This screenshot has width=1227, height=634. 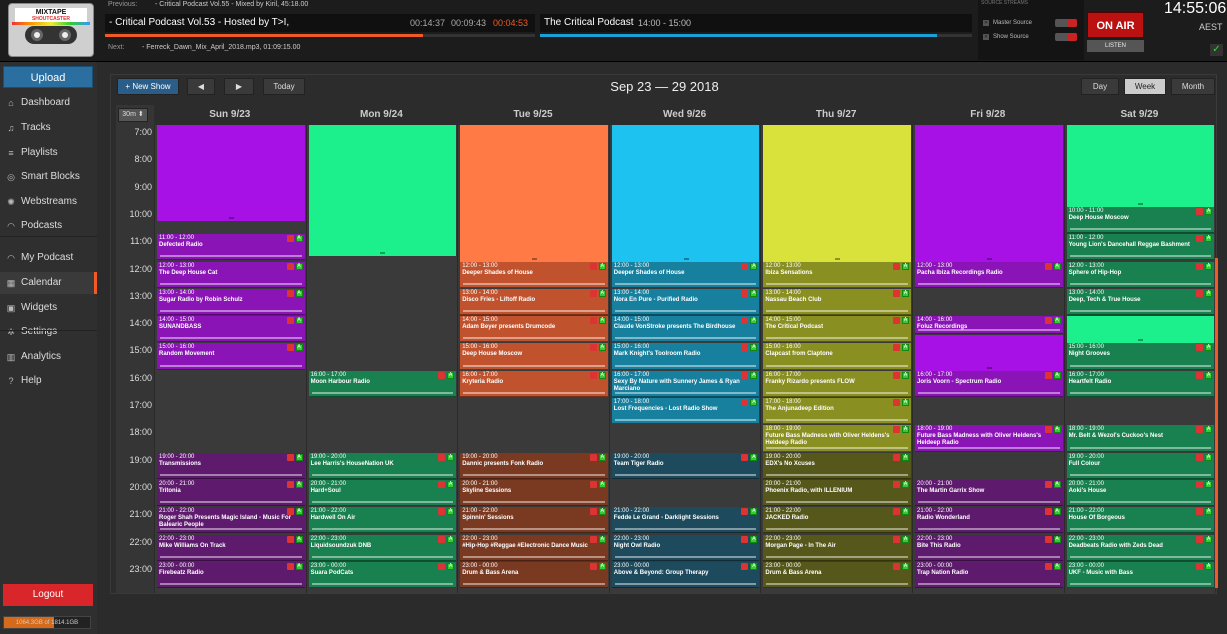 I want to click on calendar-event: 12:00 - 13:00 The Deep House Cat A, so click(x=231, y=274).